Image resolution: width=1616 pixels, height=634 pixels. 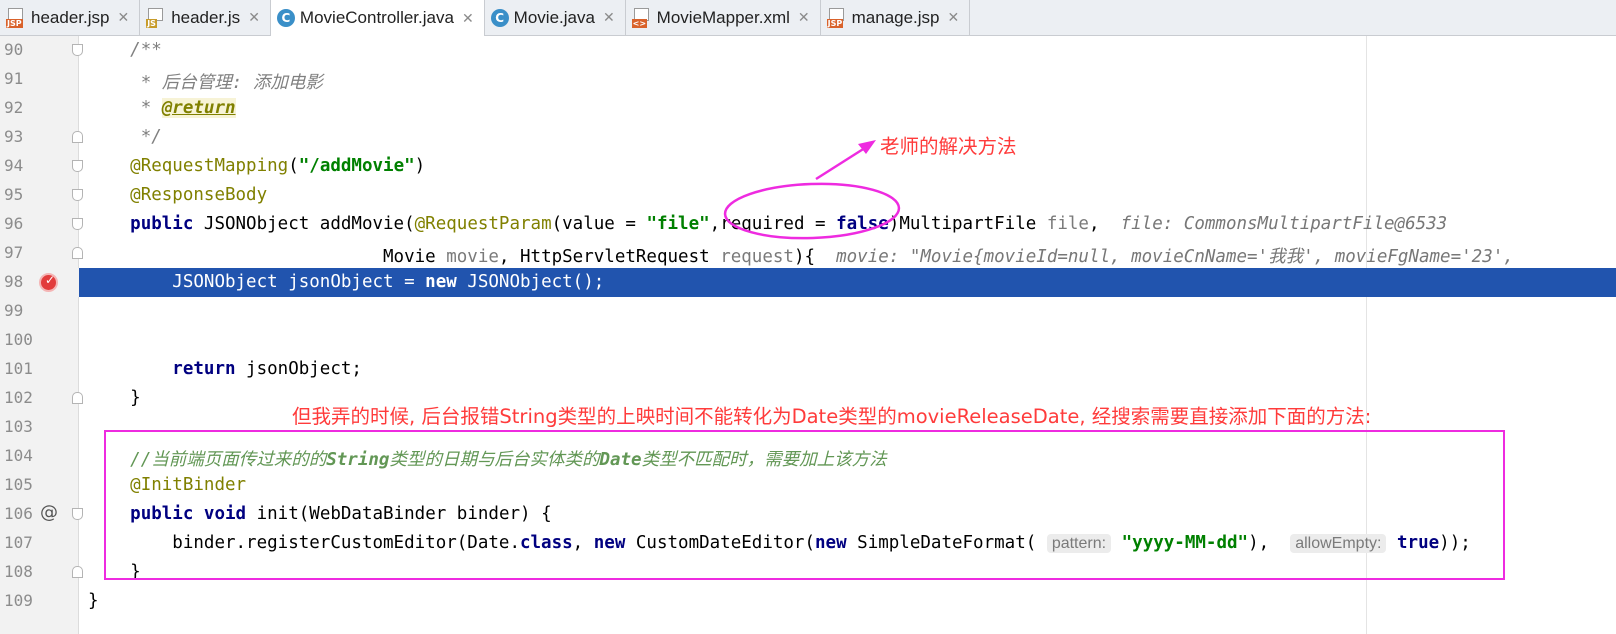 I want to click on highlight-circle, so click(x=812, y=211).